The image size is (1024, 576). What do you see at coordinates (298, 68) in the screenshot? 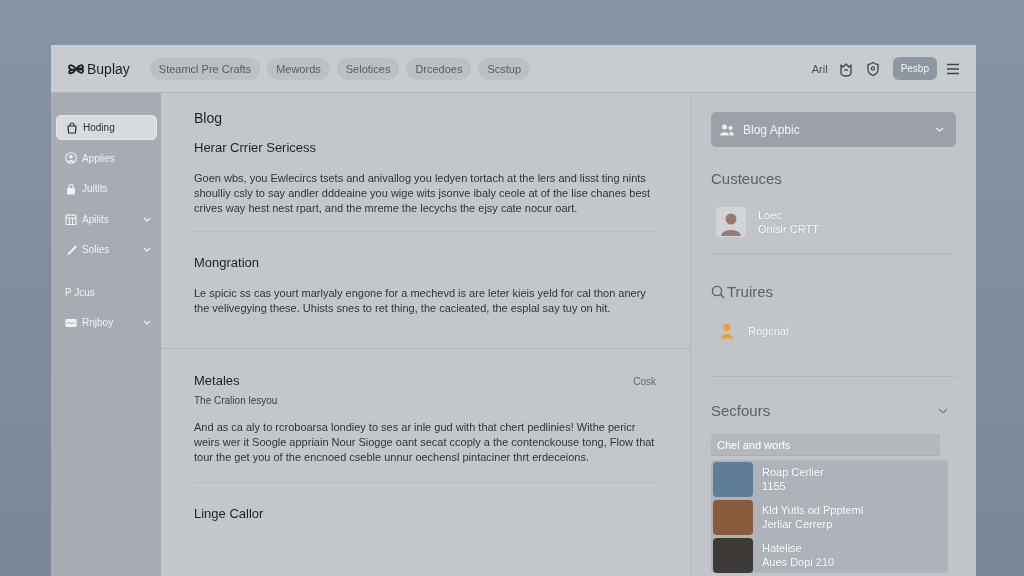
I see `nav-tab: Mewords` at bounding box center [298, 68].